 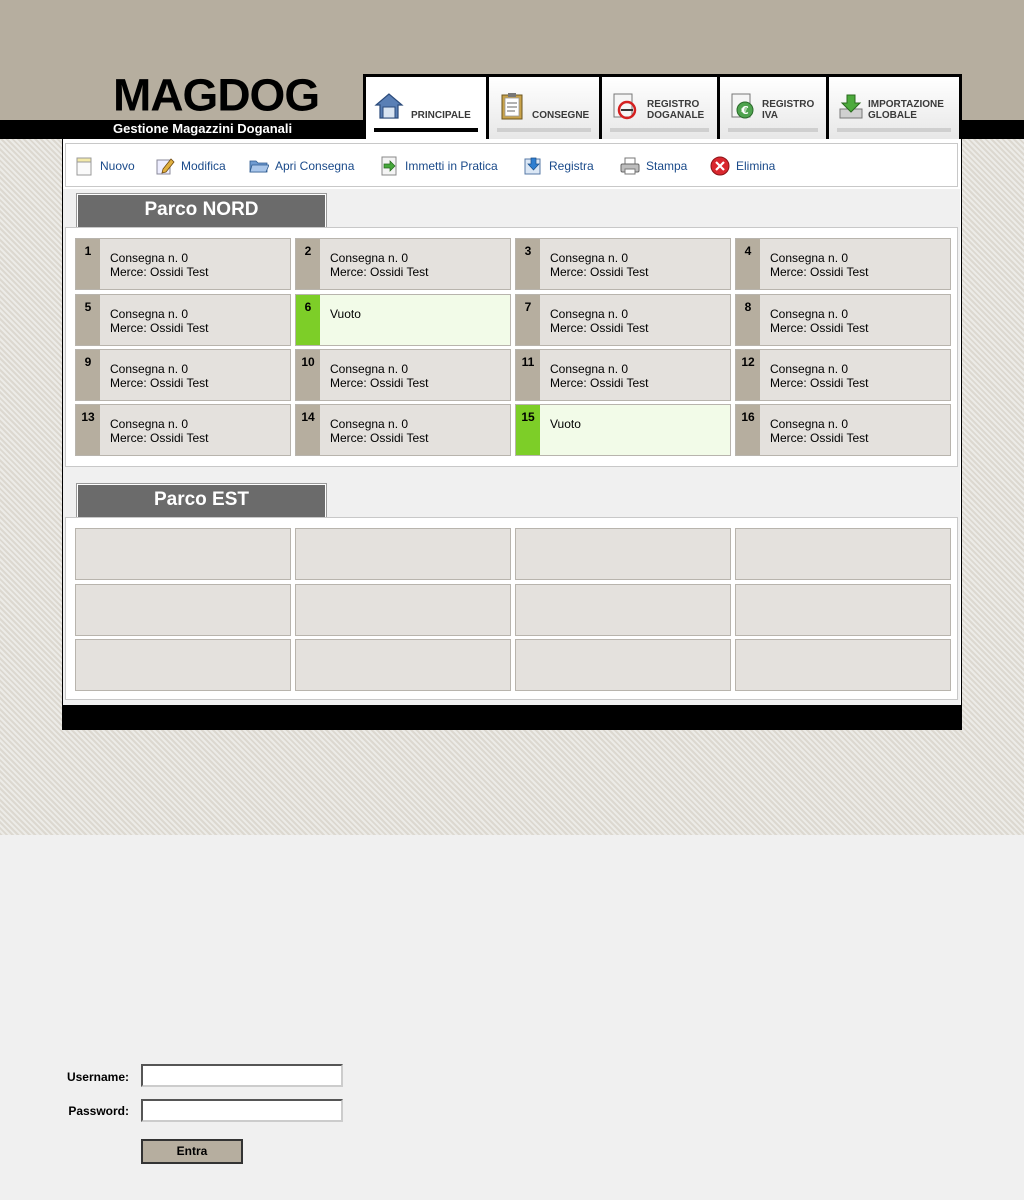 I want to click on storage-slot: 13 Consegna n. 0 Merce: Ossidi Test, so click(x=183, y=430).